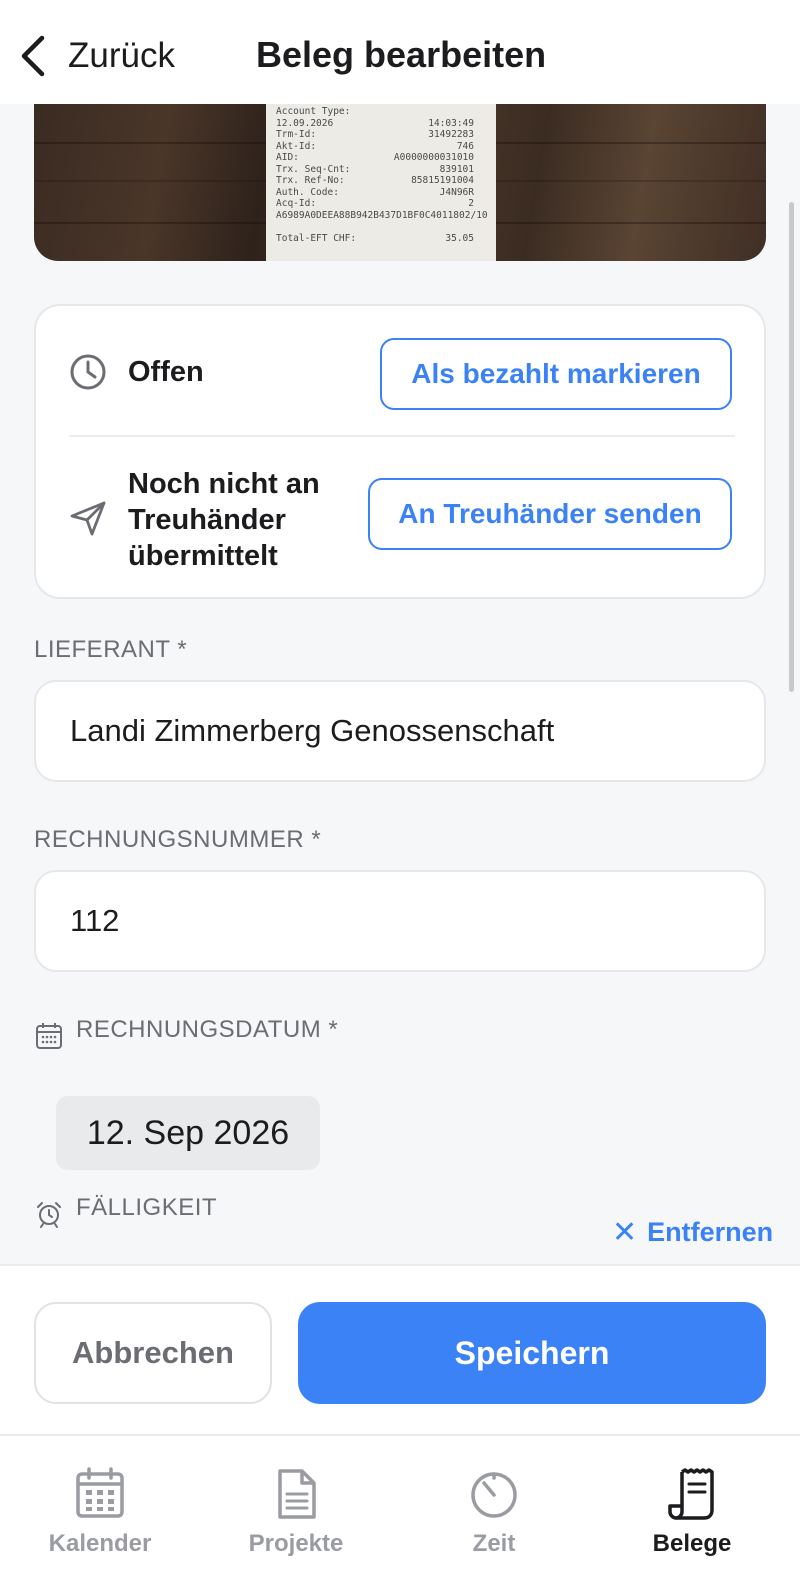 The image size is (800, 1591). I want to click on alarm-clock-icon, so click(49, 1215).